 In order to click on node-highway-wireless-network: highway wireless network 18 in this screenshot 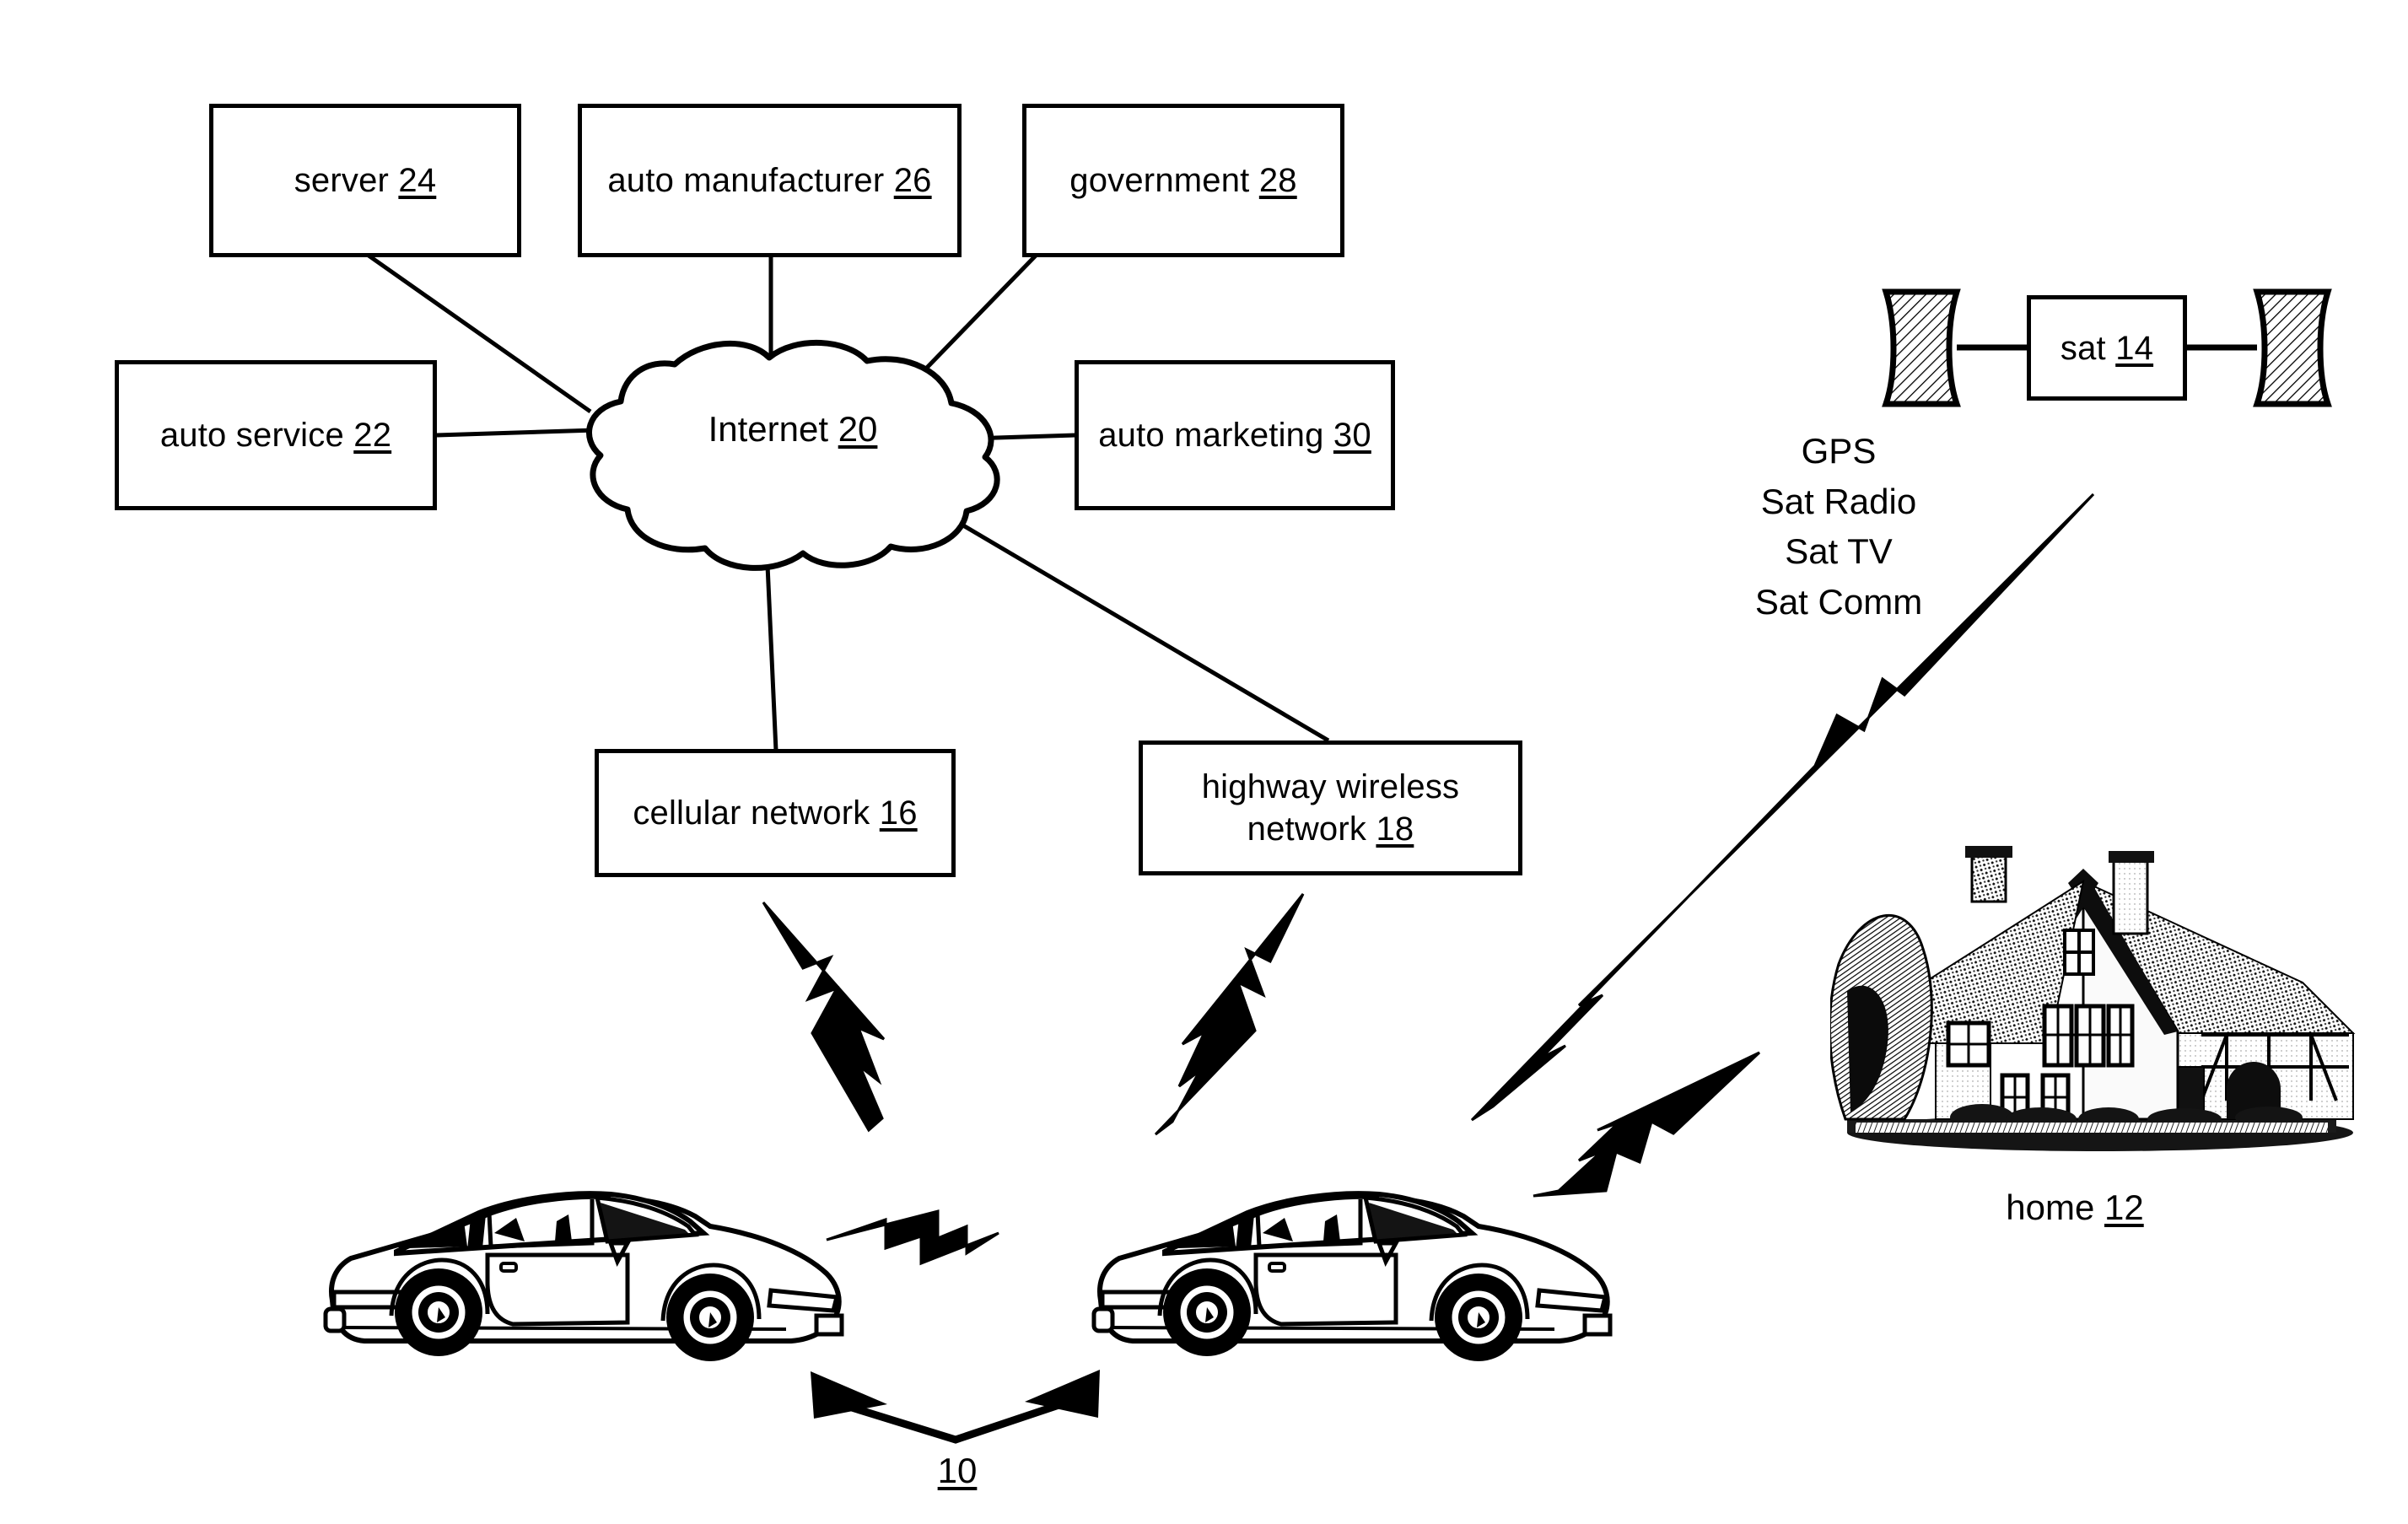, I will do `click(1330, 807)`.